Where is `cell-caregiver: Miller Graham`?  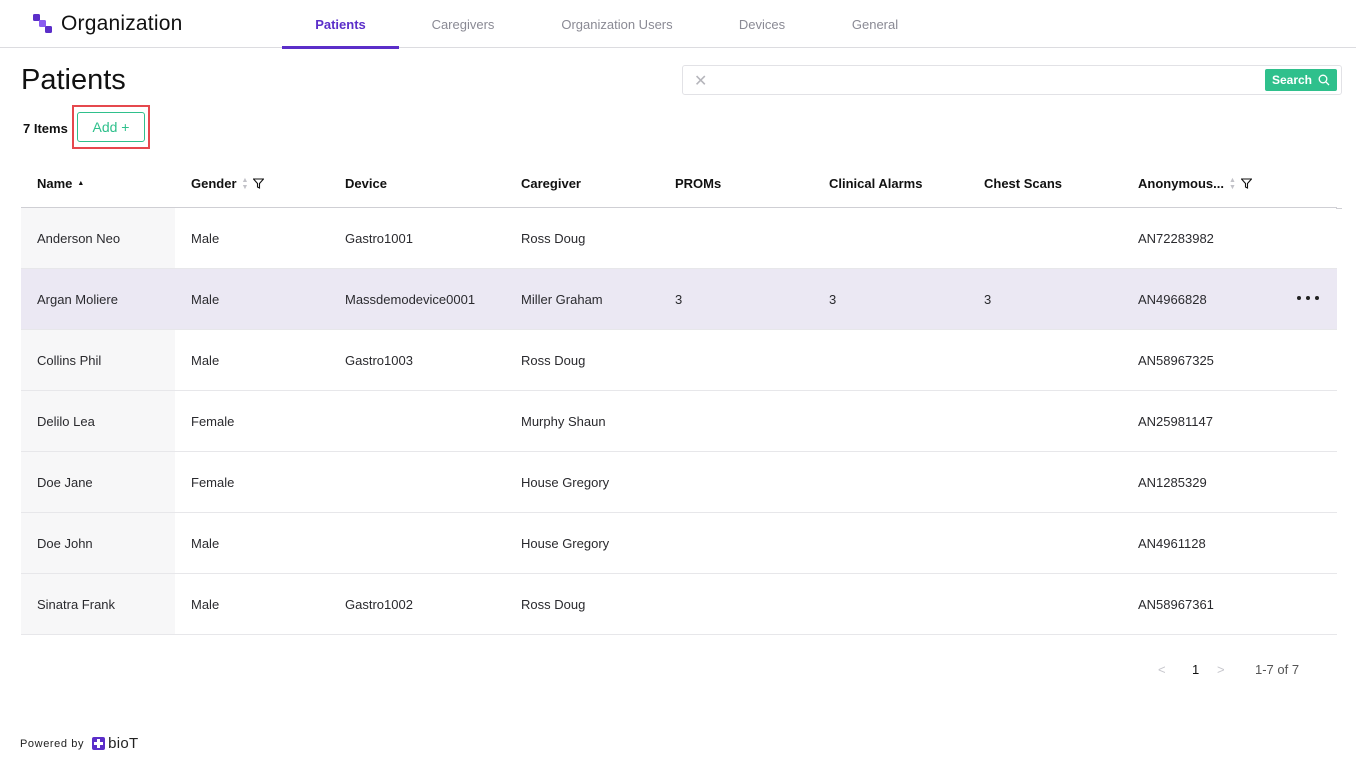
cell-caregiver: Miller Graham is located at coordinates (562, 299).